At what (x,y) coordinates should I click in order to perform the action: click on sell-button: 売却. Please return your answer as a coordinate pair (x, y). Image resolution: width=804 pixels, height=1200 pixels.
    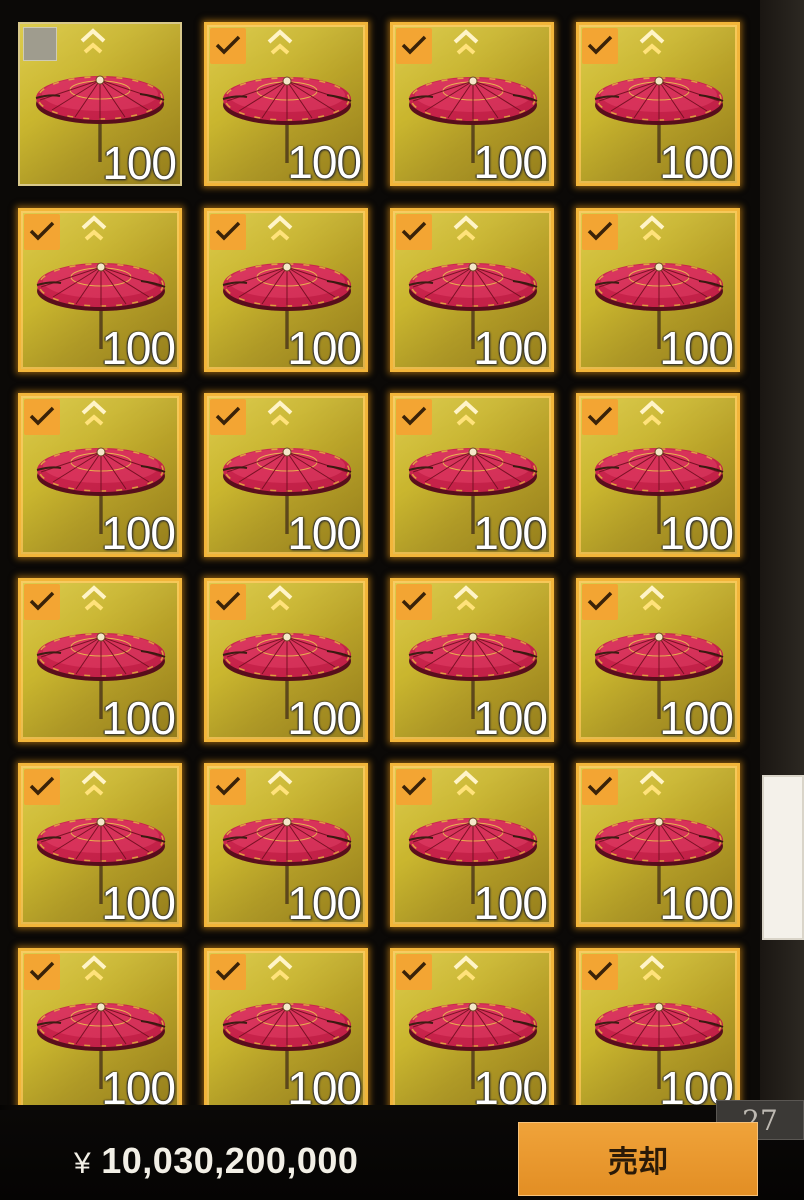
    Looking at the image, I should click on (638, 1159).